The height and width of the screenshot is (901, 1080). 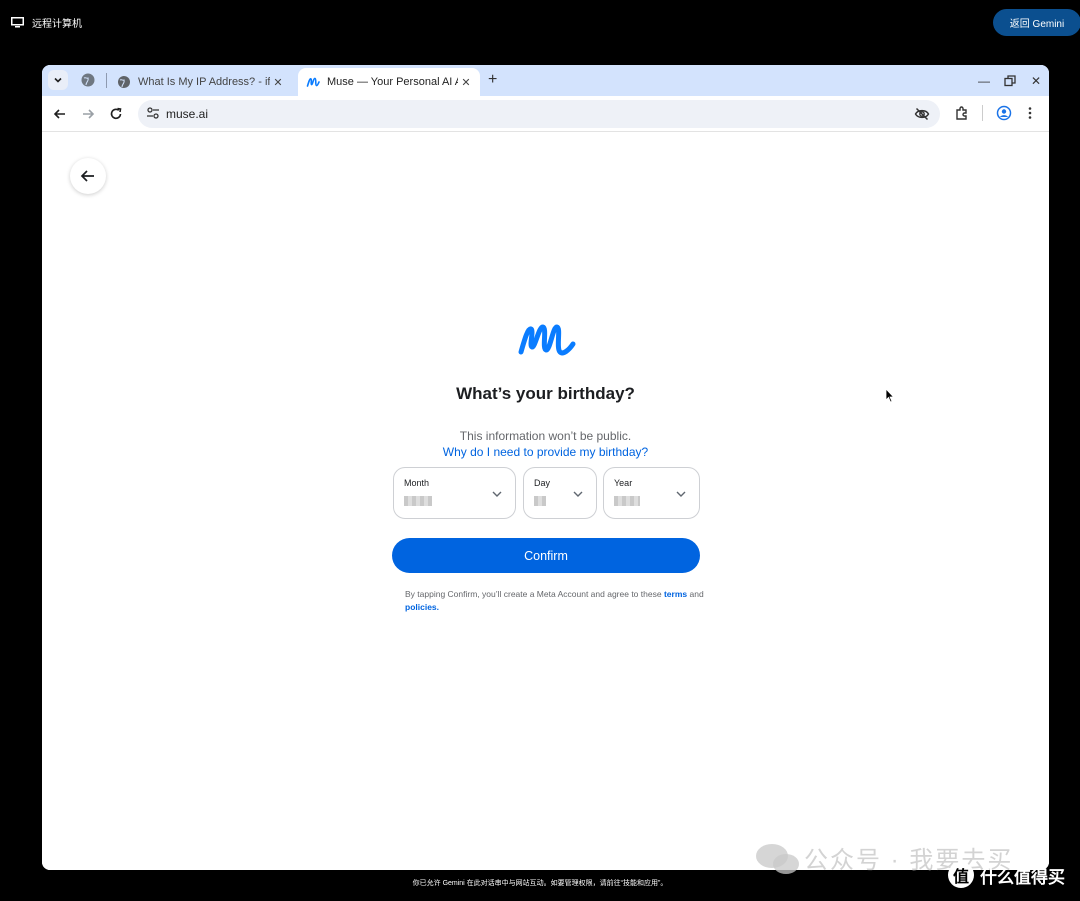 I want to click on muse-logo-icon, so click(x=313, y=82).